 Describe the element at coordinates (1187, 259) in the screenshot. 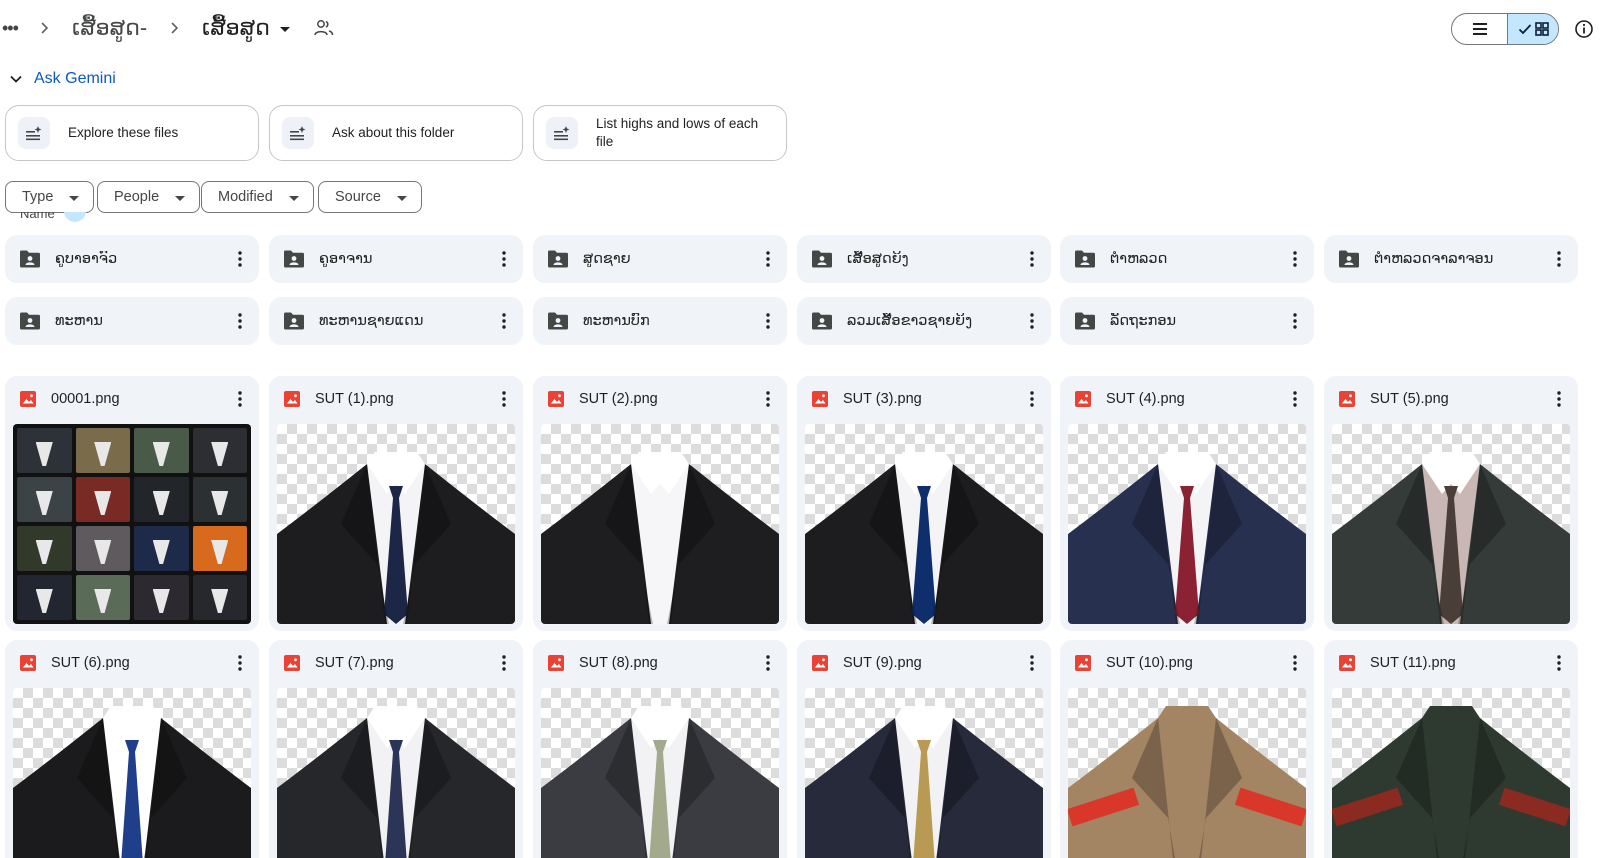

I see `folder-item: ຕໍາຫລວດ` at that location.